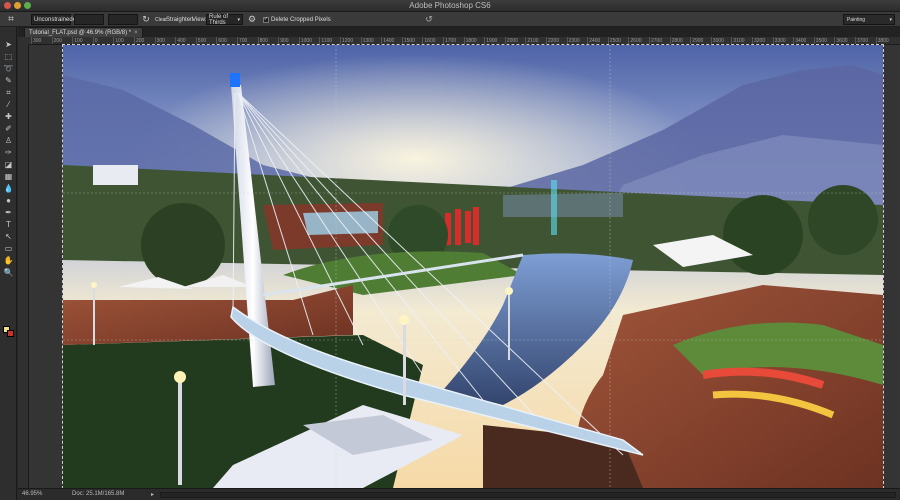 The height and width of the screenshot is (500, 900). Describe the element at coordinates (8, 273) in the screenshot. I see `zoom-tool-icon: 🔍` at that location.